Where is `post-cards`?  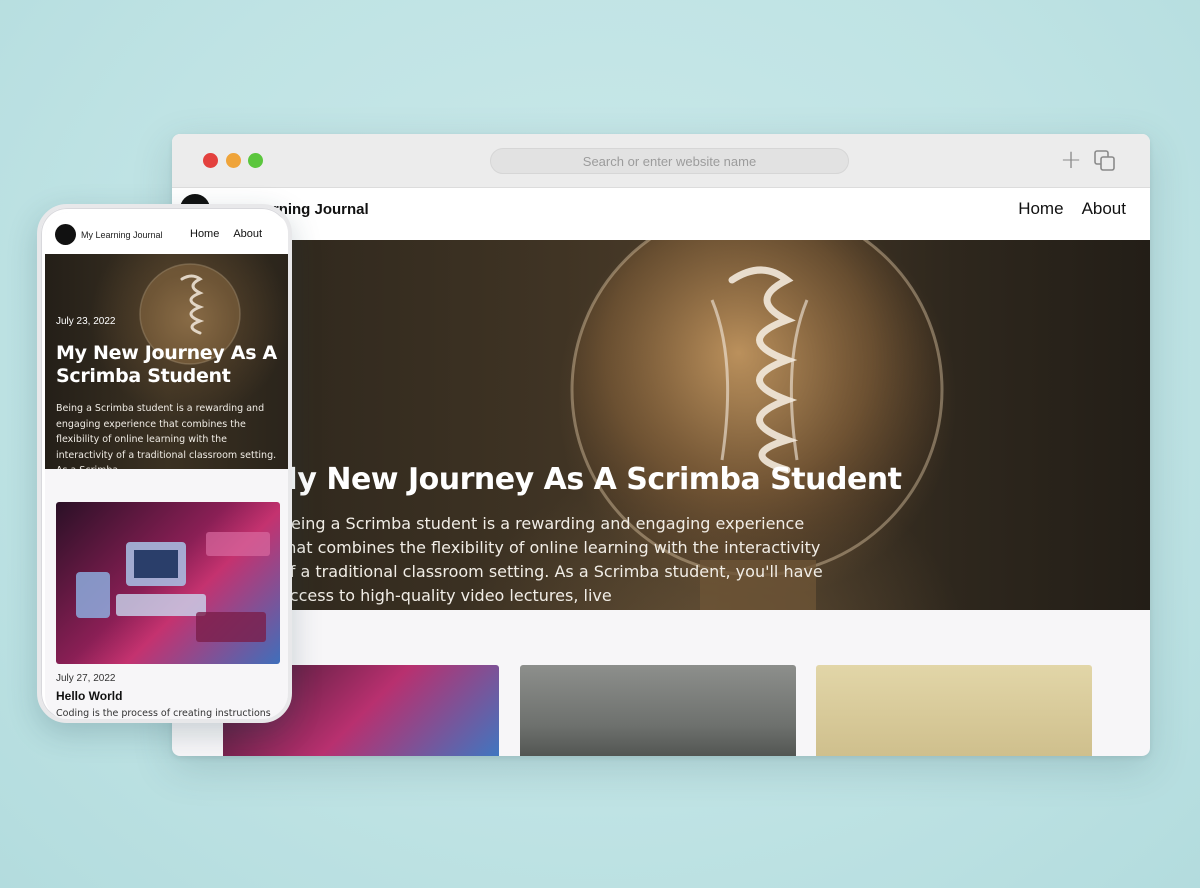
post-cards is located at coordinates (658, 710).